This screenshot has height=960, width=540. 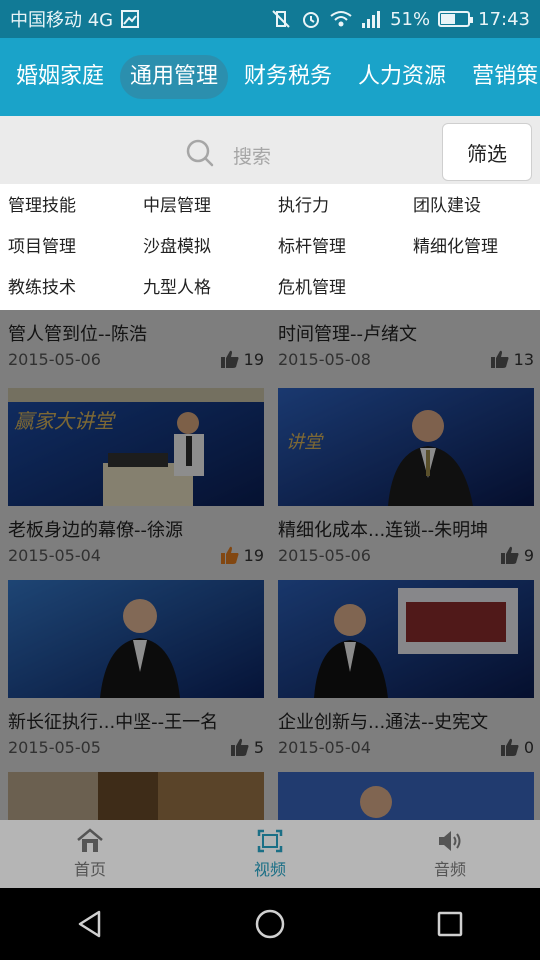 What do you see at coordinates (347, 334) in the screenshot?
I see `video-title: 时间管理--卢绪文` at bounding box center [347, 334].